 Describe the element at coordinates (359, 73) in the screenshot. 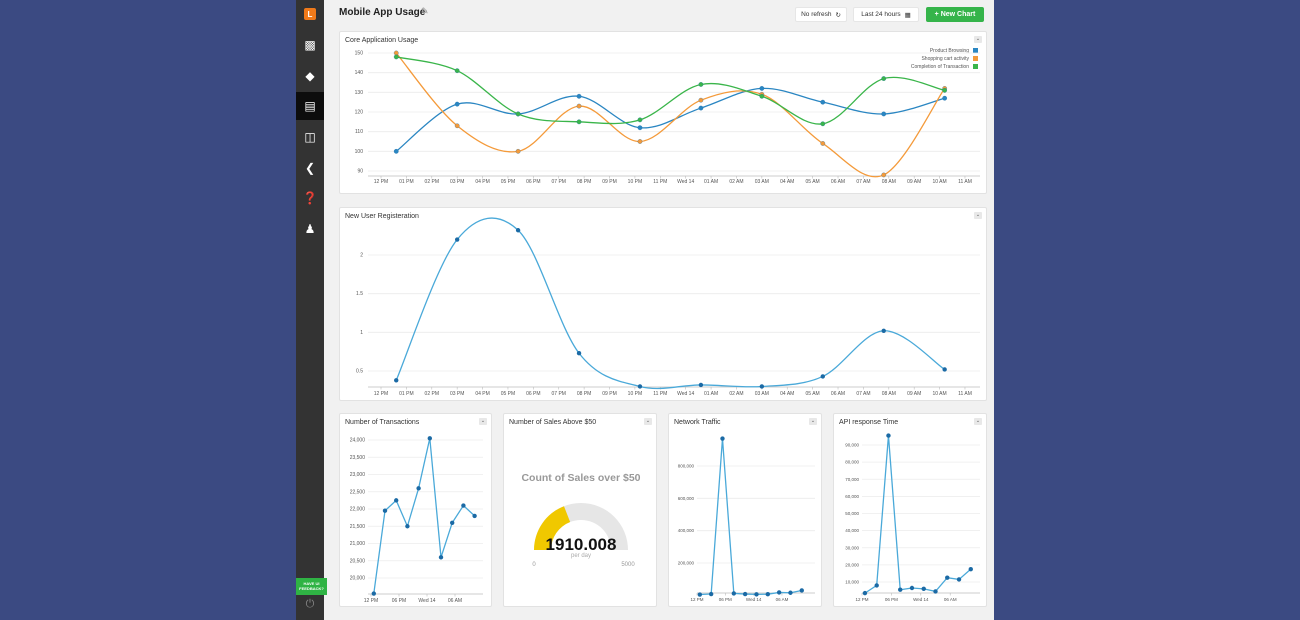

I see `y-tick-label: 140` at that location.